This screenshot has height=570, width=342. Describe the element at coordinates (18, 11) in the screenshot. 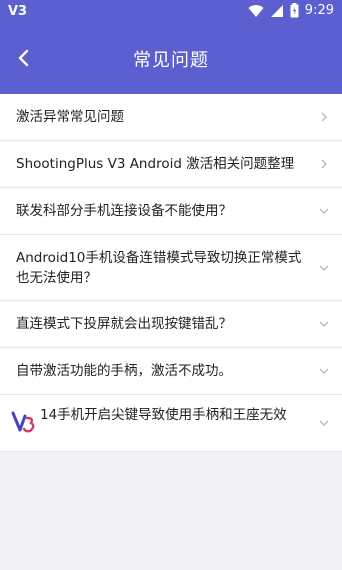

I see `app-badge: V3` at that location.